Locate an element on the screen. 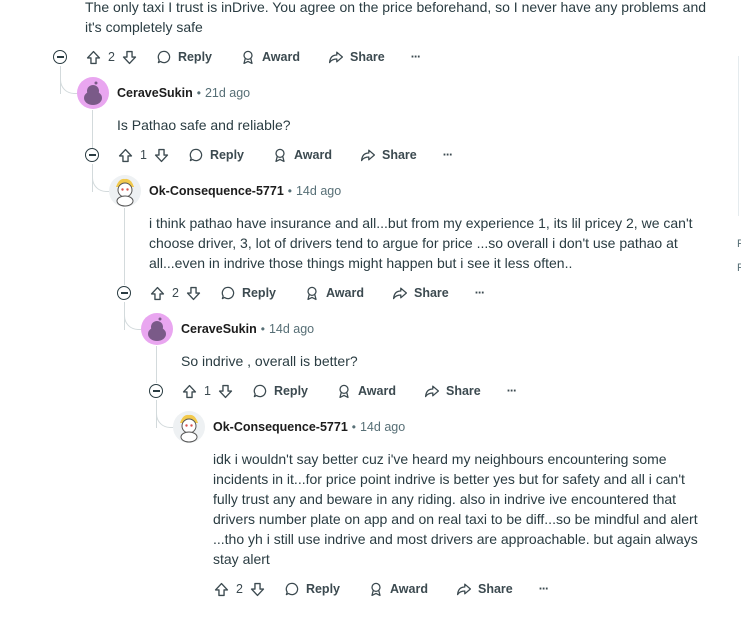 The width and height of the screenshot is (741, 624). thread-line-c2 is located at coordinates (124, 246).